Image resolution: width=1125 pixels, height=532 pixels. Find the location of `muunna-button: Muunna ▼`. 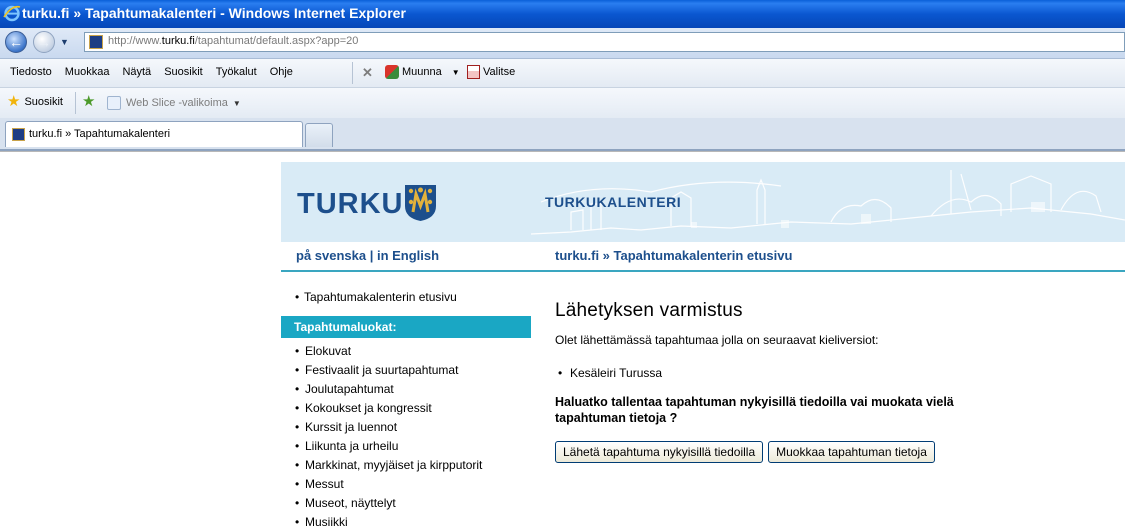

muunna-button: Muunna ▼ is located at coordinates (422, 72).